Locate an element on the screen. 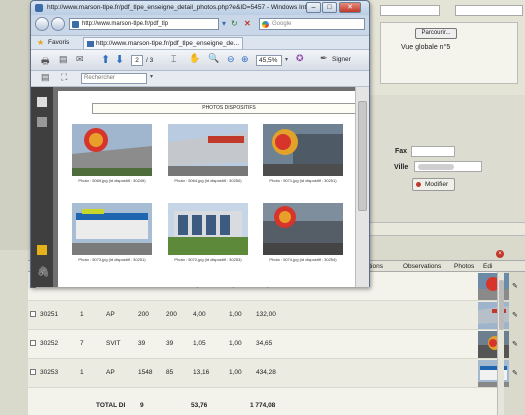  top-input is located at coordinates (410, 10).